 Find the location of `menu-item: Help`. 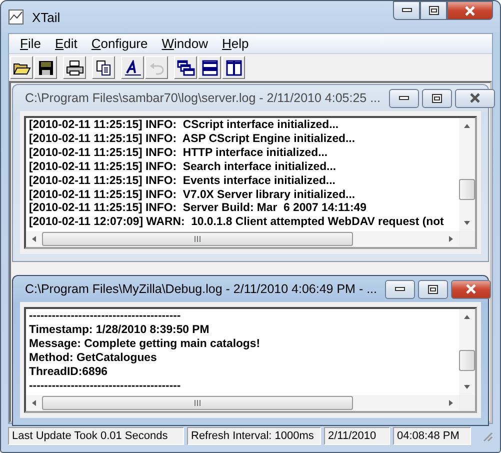

menu-item: Help is located at coordinates (235, 43).